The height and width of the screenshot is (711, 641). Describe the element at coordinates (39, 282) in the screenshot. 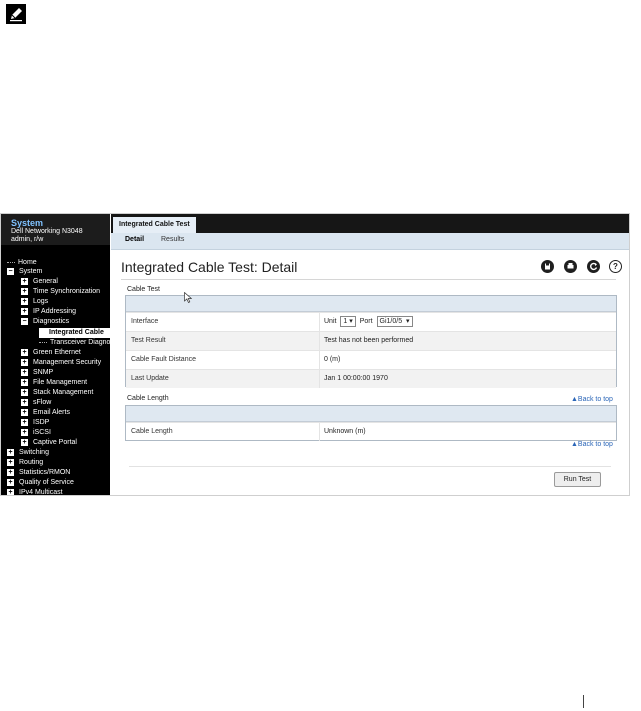

I see `tree-item-general: + General` at that location.